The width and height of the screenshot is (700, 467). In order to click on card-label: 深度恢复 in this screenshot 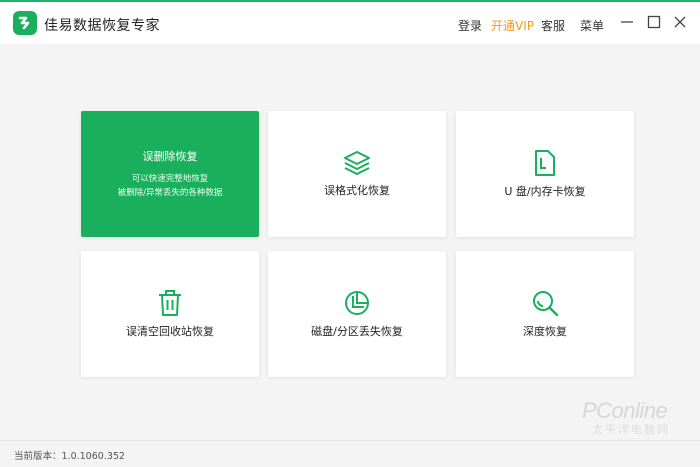, I will do `click(545, 331)`.